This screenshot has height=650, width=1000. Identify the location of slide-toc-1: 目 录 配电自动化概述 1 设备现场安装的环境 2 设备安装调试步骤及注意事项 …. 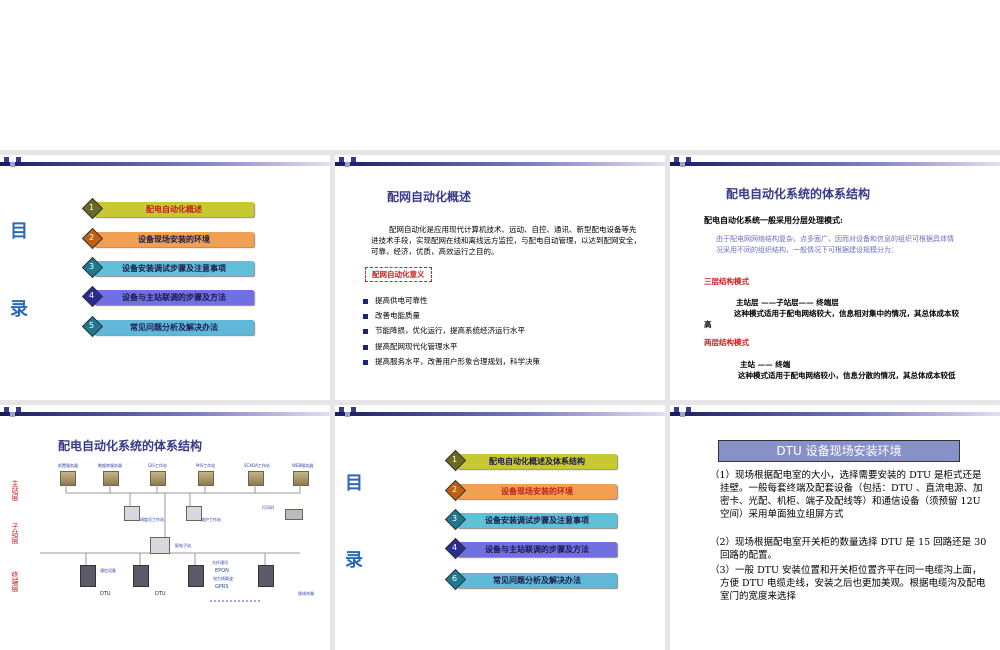
(165, 277).